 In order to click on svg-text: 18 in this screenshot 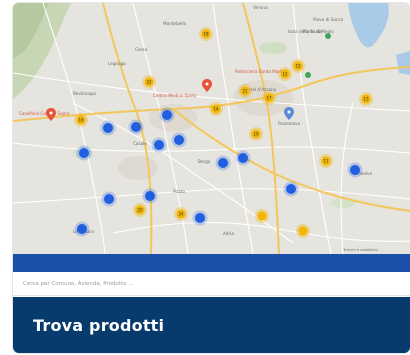, I will do `click(206, 34)`.